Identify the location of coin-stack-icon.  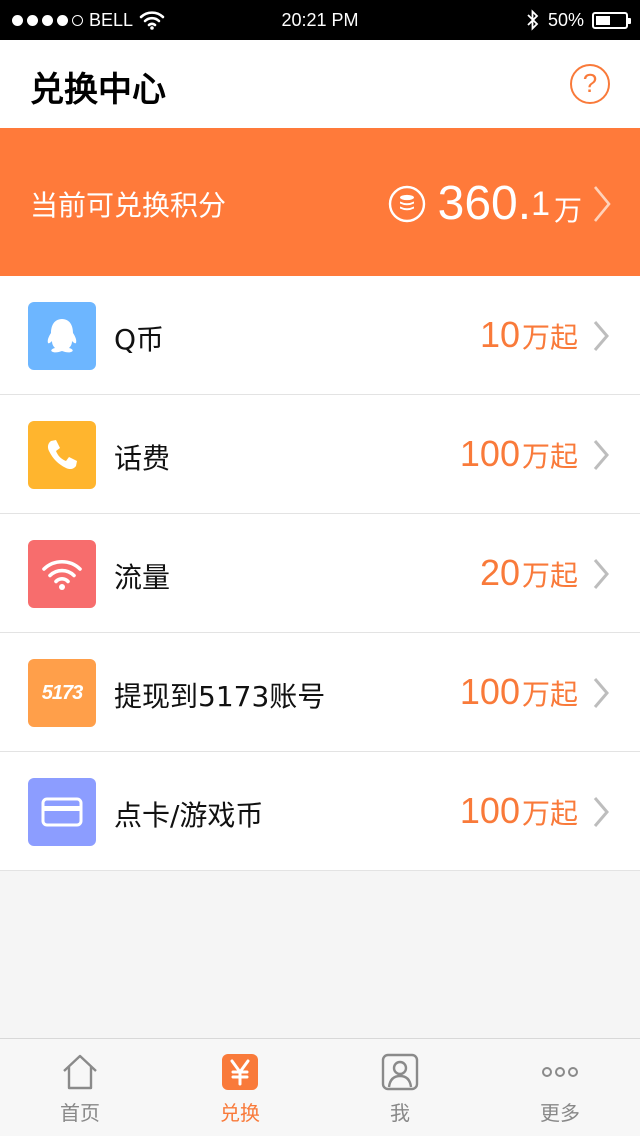
(406, 204).